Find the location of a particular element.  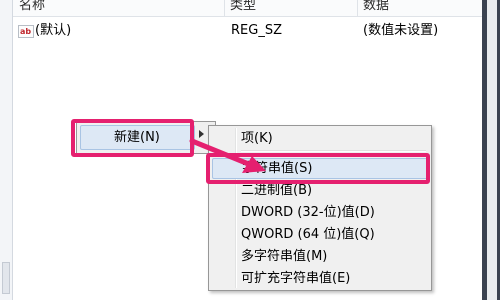

column-header: 名称 类型 数据 is located at coordinates (247, 8).